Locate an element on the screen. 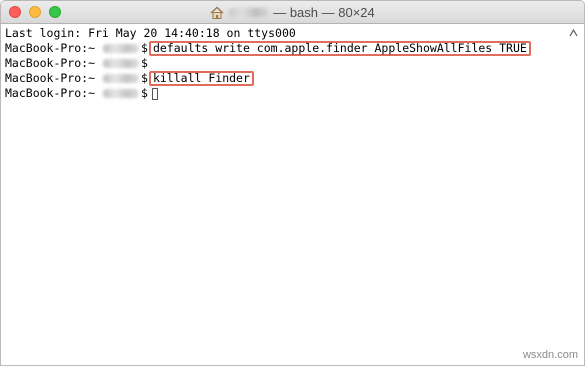  window-title-text: — bash — 80×24 is located at coordinates (324, 12).